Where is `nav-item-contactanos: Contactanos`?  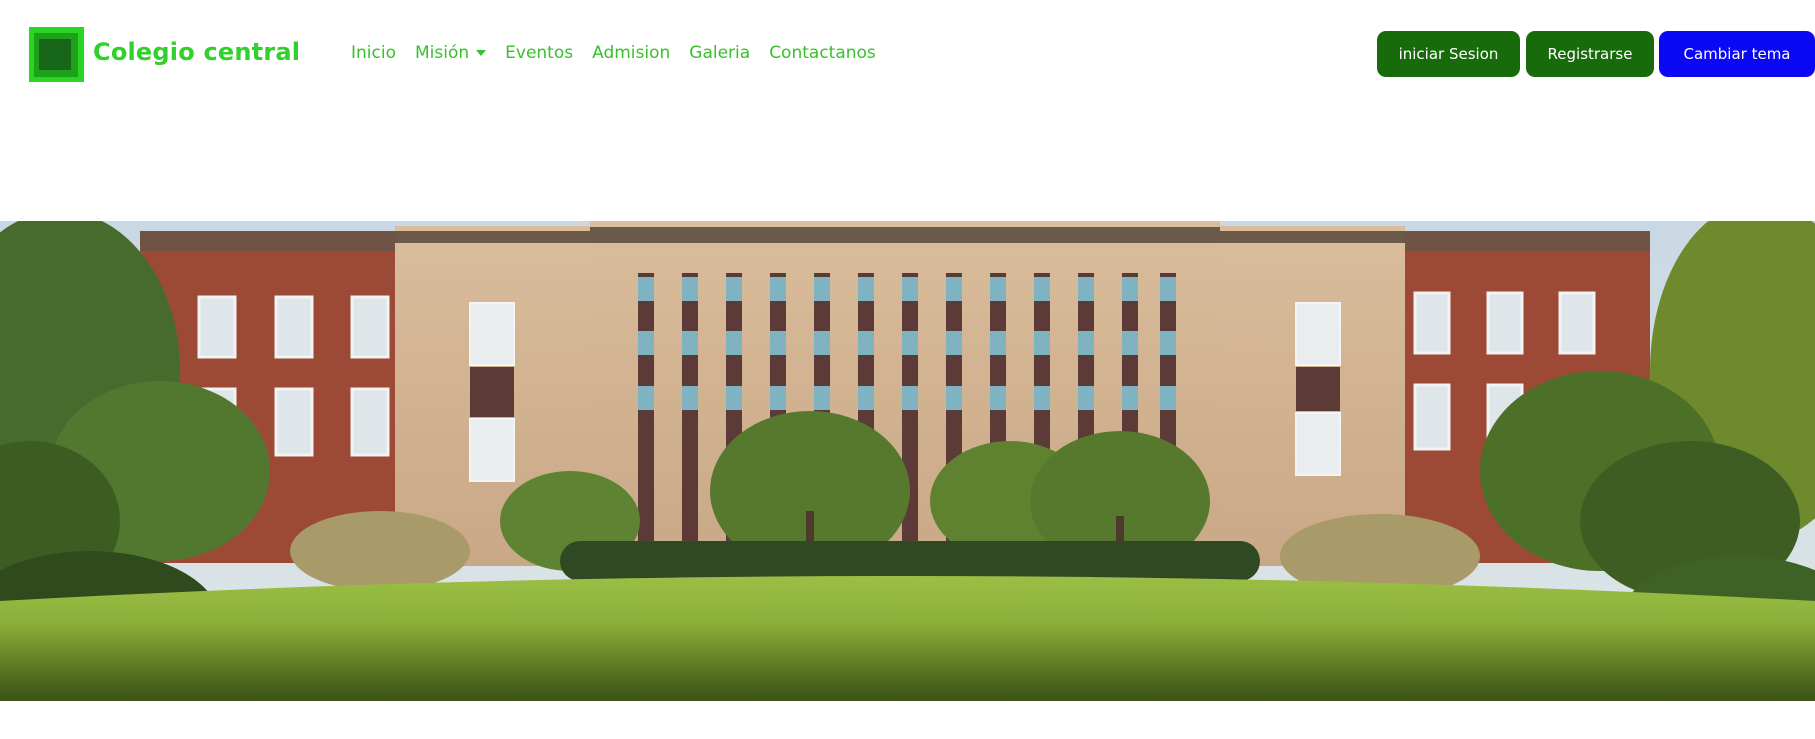
nav-item-contactanos: Contactanos is located at coordinates (822, 53).